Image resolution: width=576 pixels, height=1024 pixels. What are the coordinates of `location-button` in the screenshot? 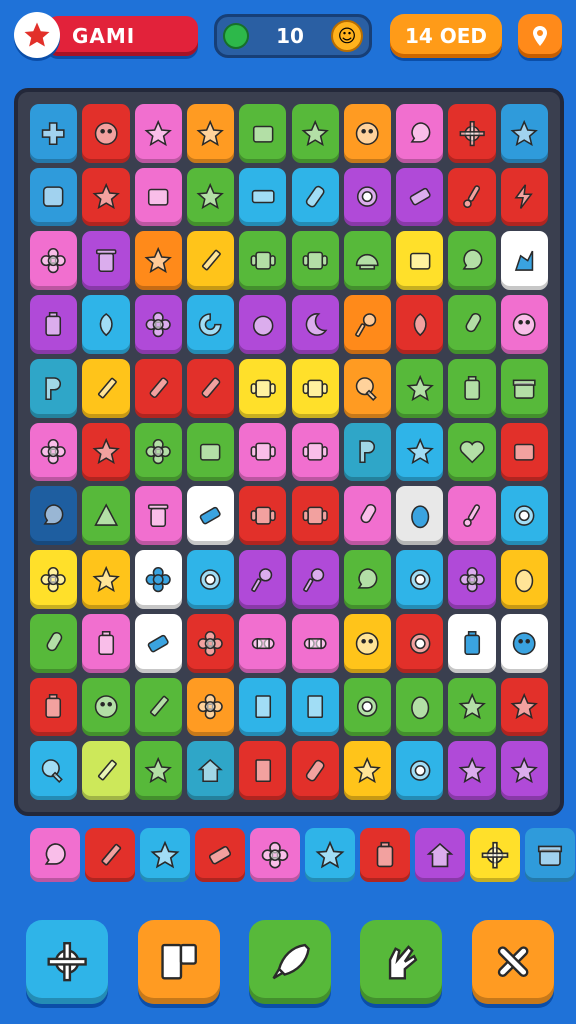 It's located at (540, 36).